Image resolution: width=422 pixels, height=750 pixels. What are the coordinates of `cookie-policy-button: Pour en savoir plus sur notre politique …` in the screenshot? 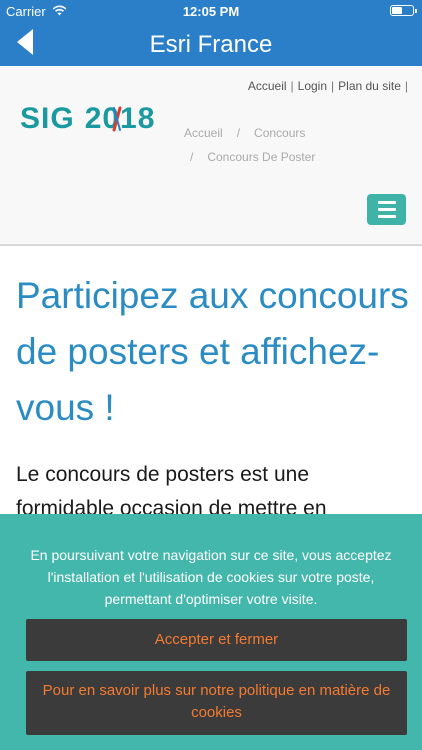 It's located at (216, 703).